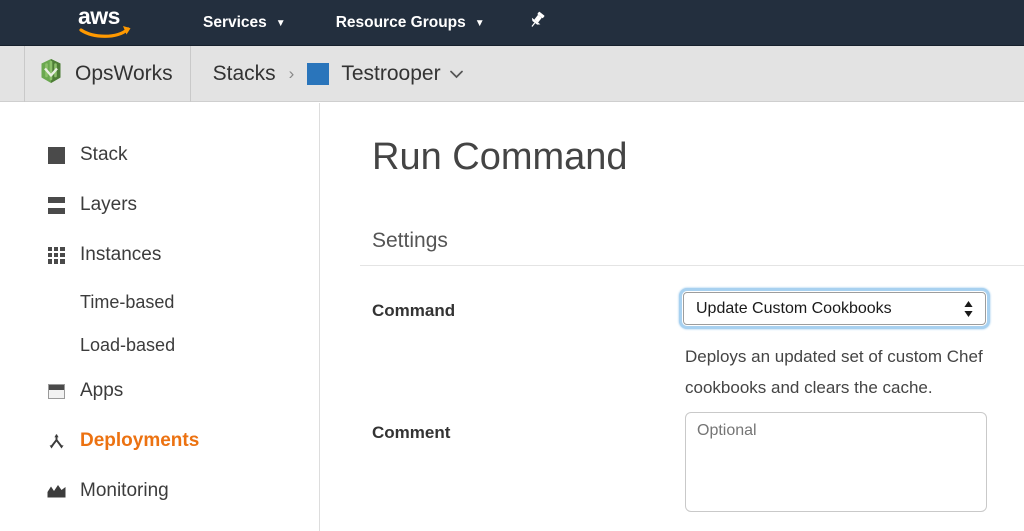 The image size is (1024, 531). I want to click on stepper-arrows-icon, so click(968, 309).